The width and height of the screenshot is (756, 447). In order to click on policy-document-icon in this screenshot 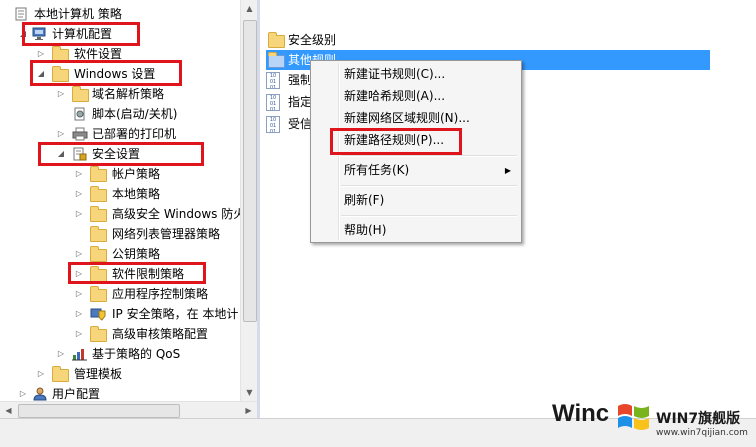, I will do `click(22, 14)`.